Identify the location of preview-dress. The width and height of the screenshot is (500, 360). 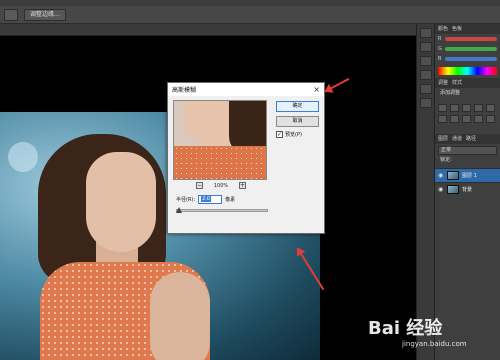
(220, 162).